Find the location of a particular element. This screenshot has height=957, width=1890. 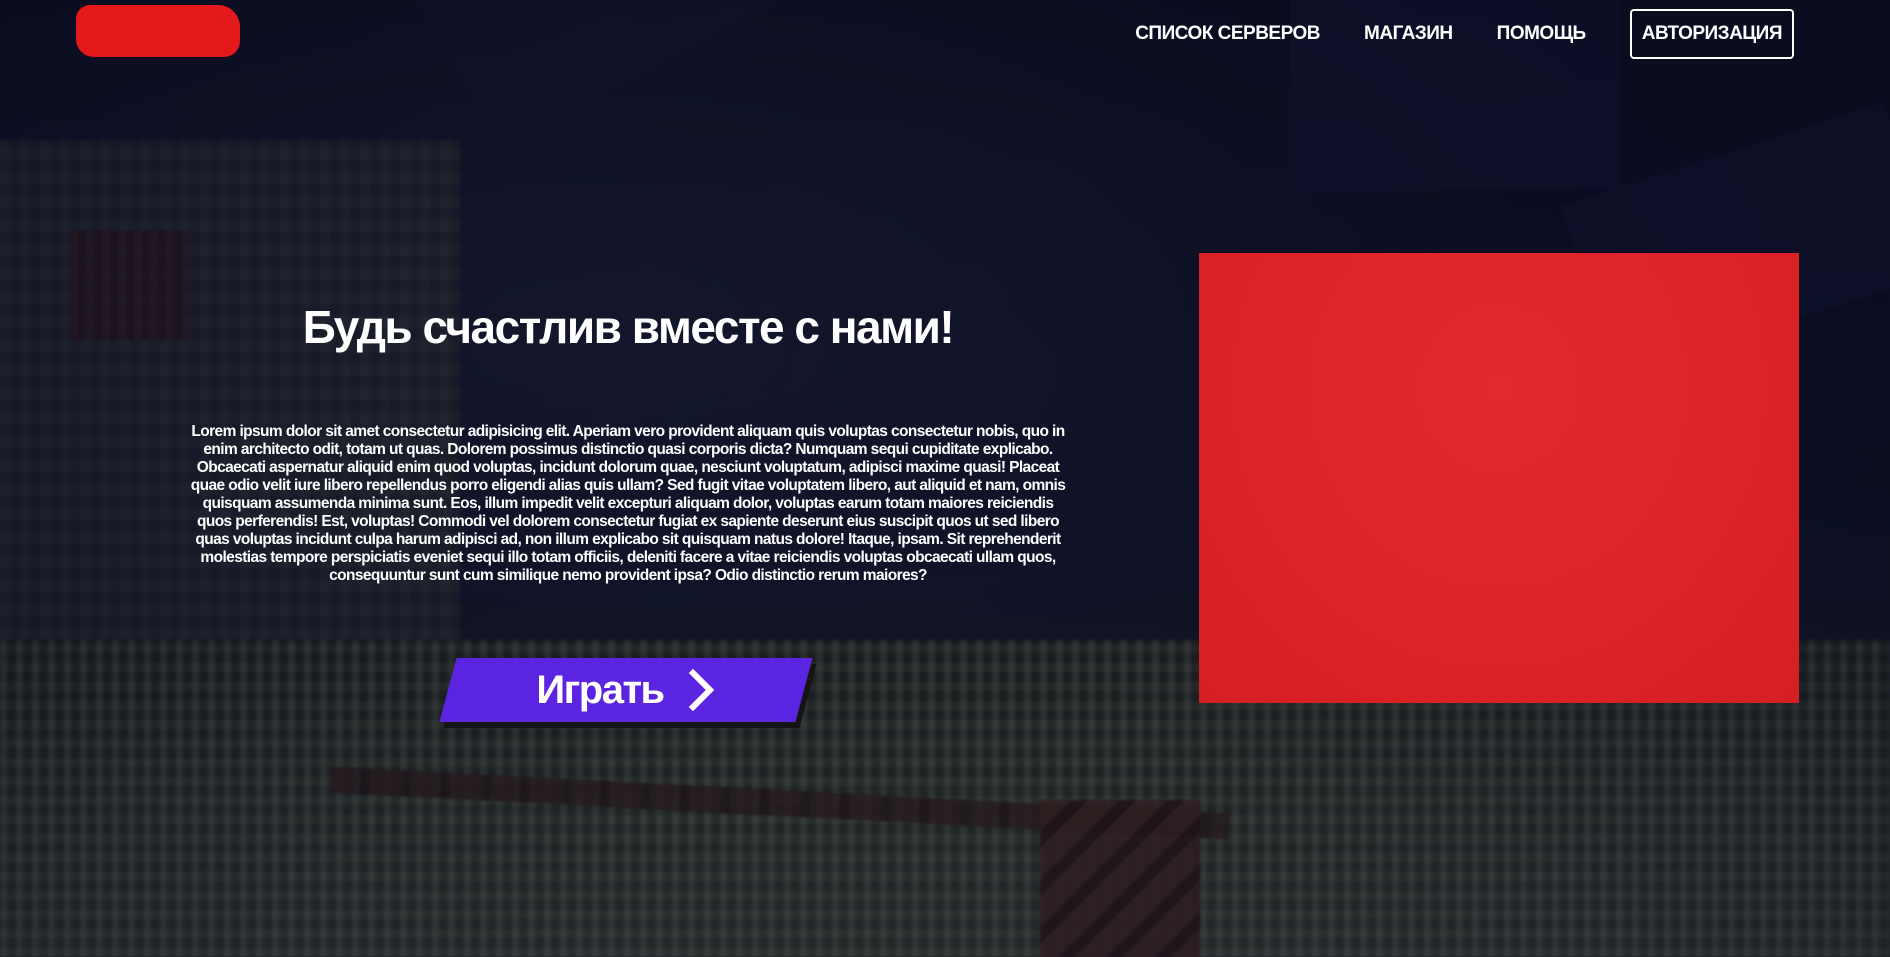

play-button: Играть is located at coordinates (626, 690).